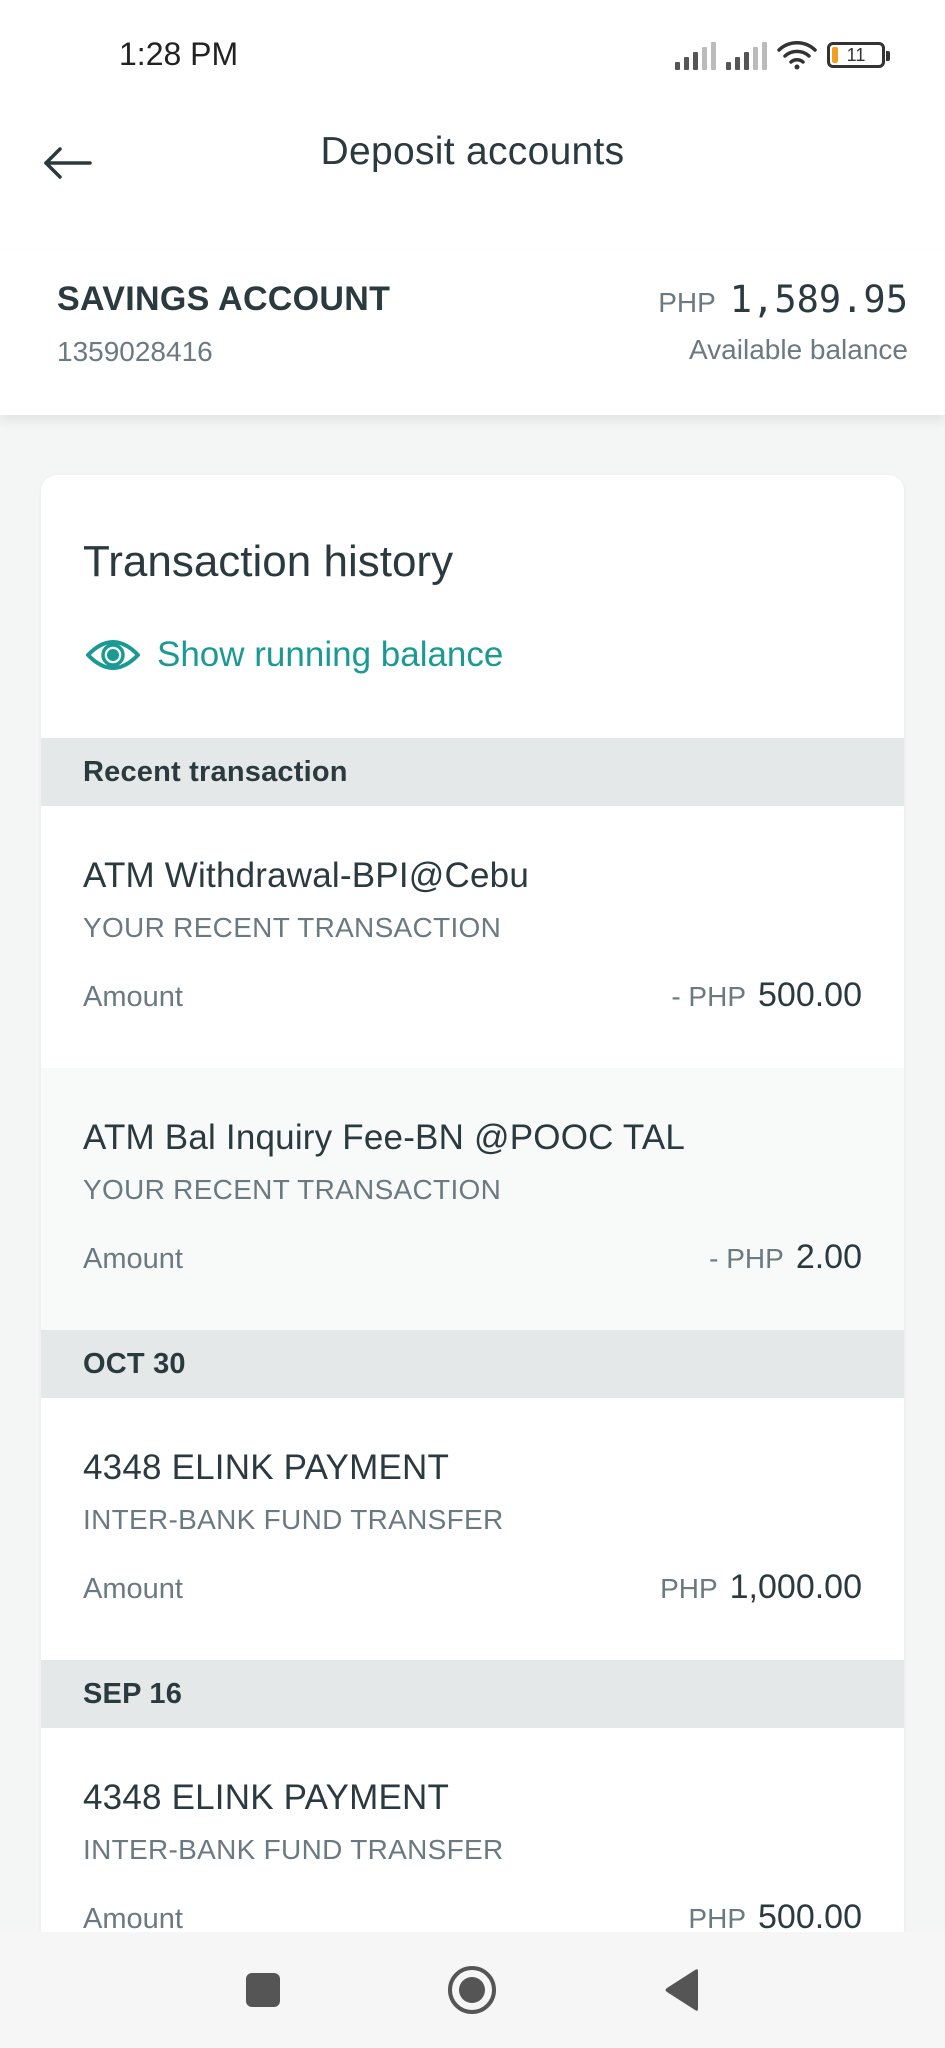 The width and height of the screenshot is (945, 2048). I want to click on circle-icon, so click(472, 1990).